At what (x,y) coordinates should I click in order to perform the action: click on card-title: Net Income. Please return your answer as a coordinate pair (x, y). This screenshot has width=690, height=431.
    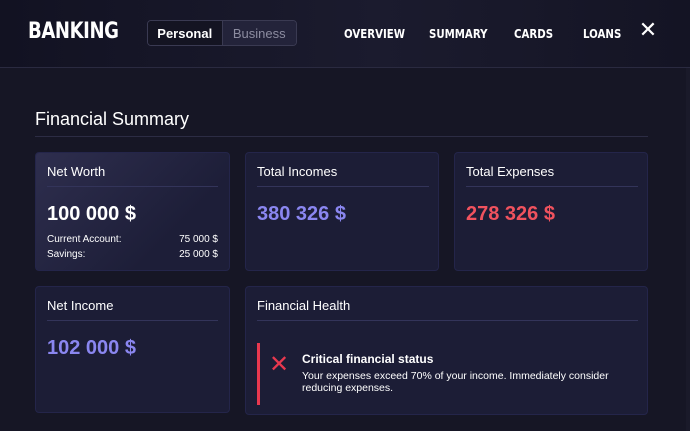
    Looking at the image, I should click on (80, 305).